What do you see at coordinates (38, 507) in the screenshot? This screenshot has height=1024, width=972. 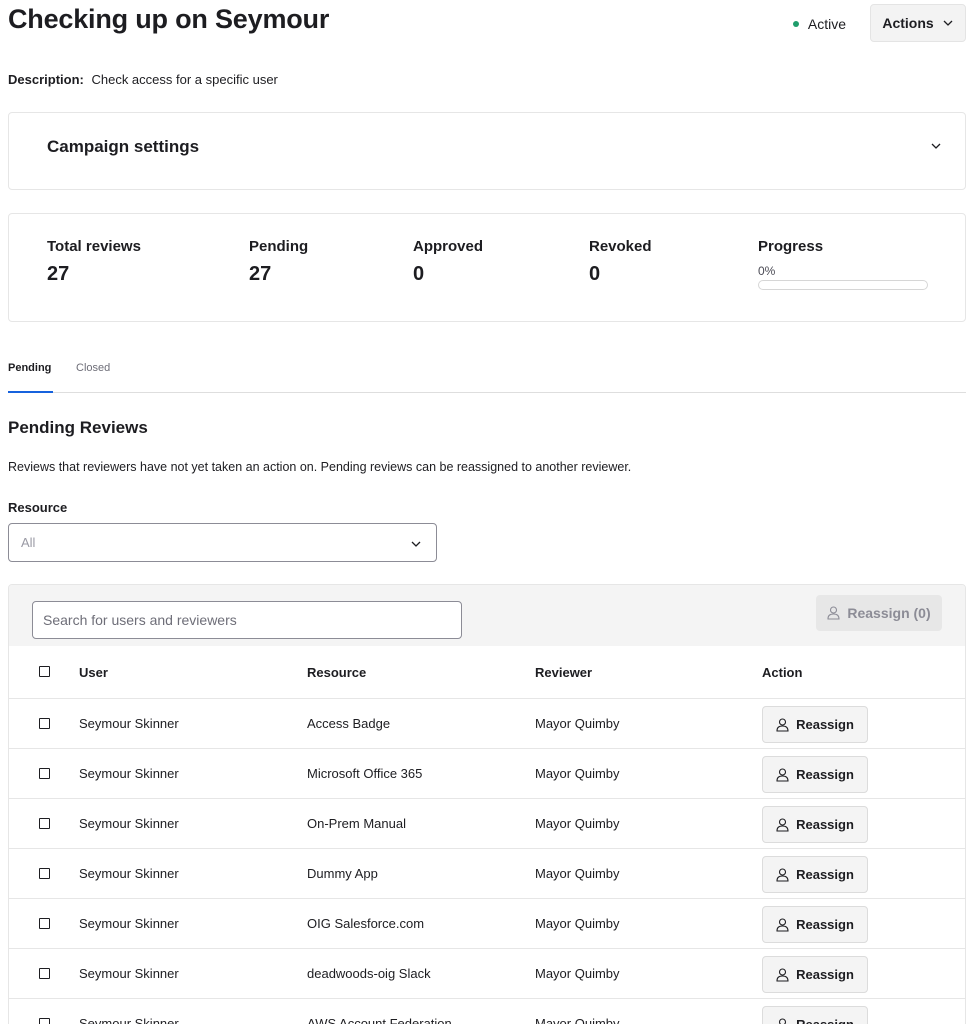 I see `resource-filter-label: Resource` at bounding box center [38, 507].